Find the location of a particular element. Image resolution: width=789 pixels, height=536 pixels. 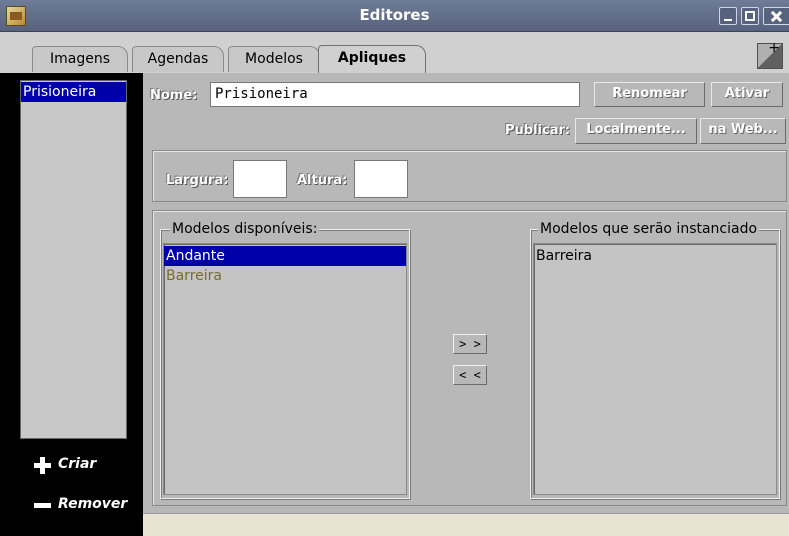

tab-agendas: Agendas is located at coordinates (178, 59).